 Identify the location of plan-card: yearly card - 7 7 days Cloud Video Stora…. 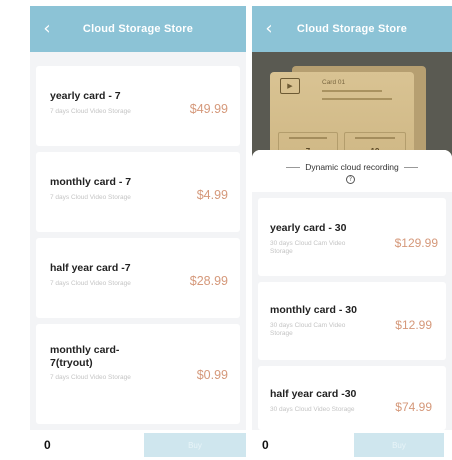
(138, 106).